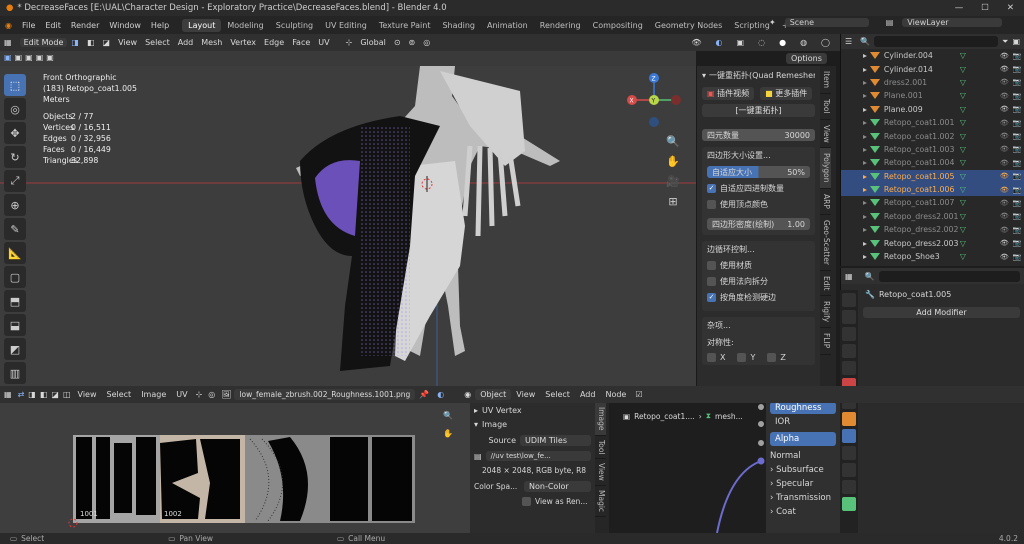 The height and width of the screenshot is (544, 1024). What do you see at coordinates (803, 512) in the screenshot?
I see `panel-coat: › Coat` at bounding box center [803, 512].